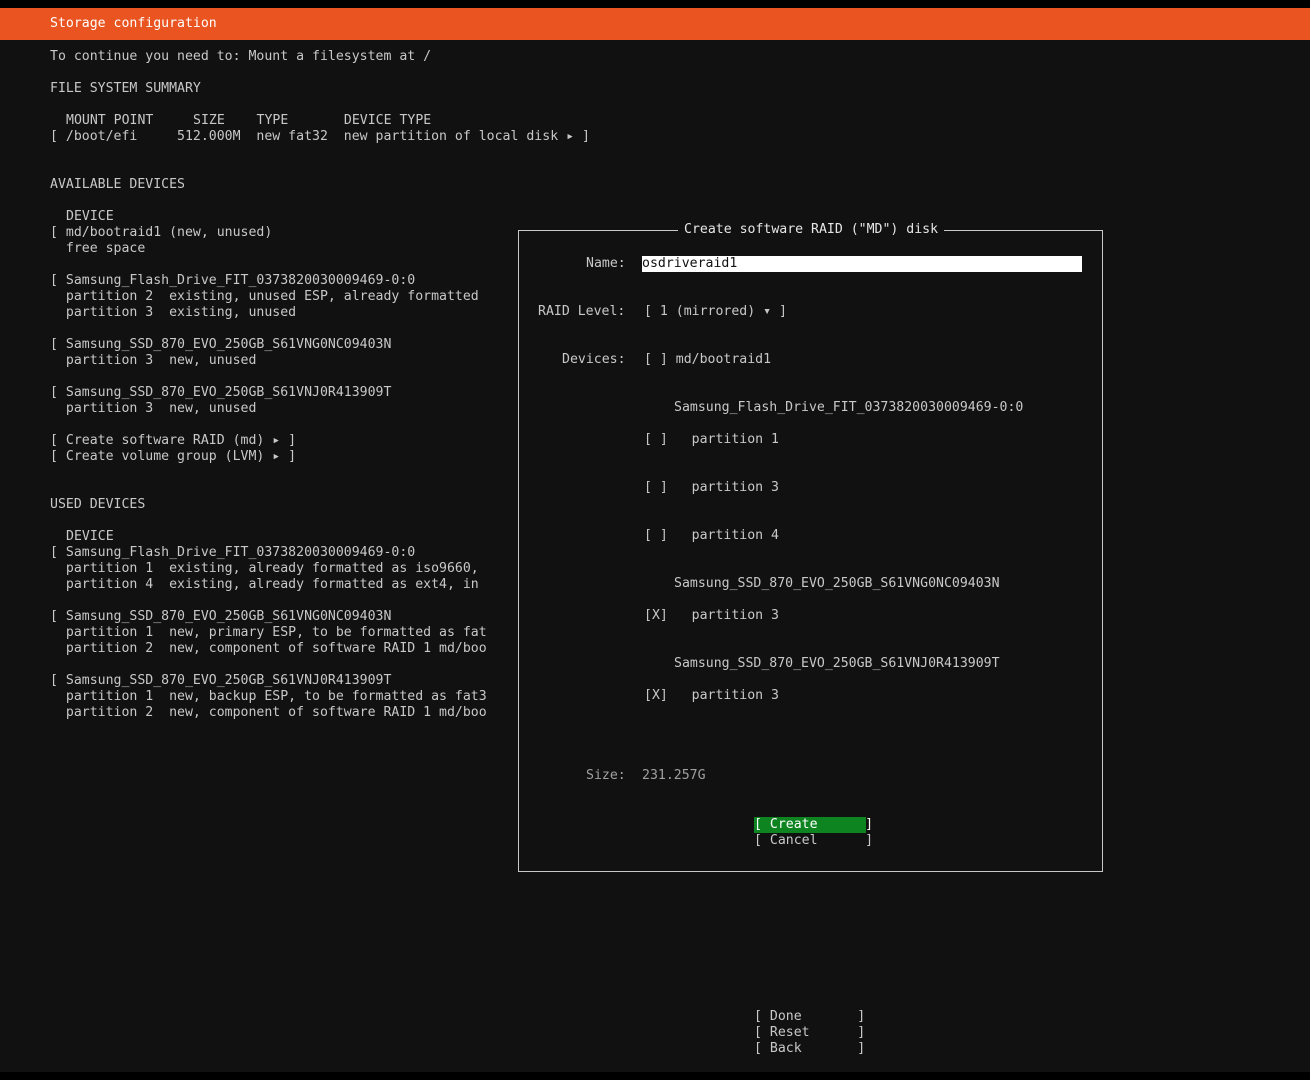 Image resolution: width=1310 pixels, height=1080 pixels. What do you see at coordinates (809, 1033) in the screenshot?
I see `reset-button: [ Reset ]` at bounding box center [809, 1033].